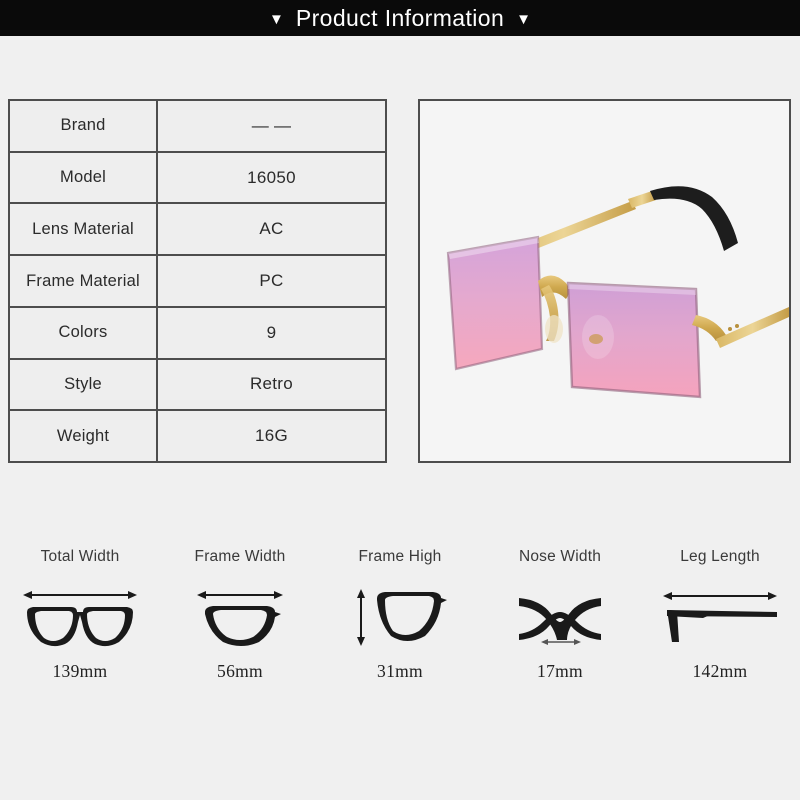 The height and width of the screenshot is (800, 800). What do you see at coordinates (271, 436) in the screenshot?
I see `spec-value: 16G` at bounding box center [271, 436].